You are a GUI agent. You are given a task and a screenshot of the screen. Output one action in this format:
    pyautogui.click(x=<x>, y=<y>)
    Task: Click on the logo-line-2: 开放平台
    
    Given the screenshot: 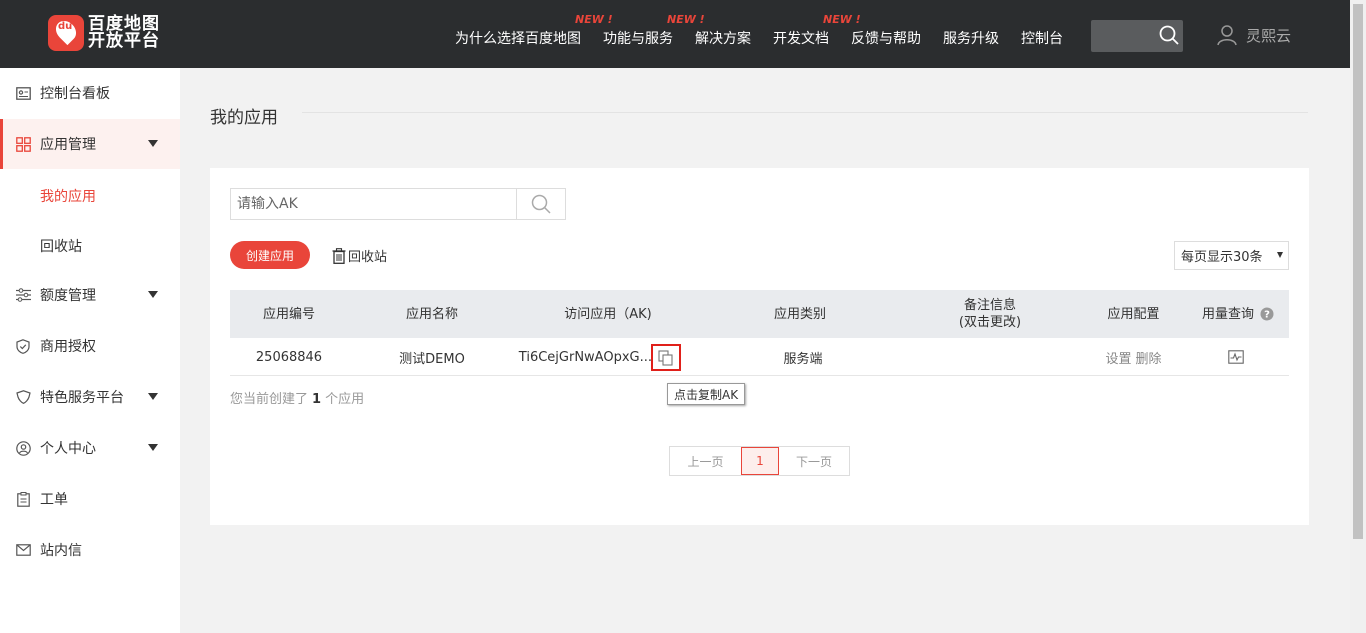 What is the action you would take?
    pyautogui.click(x=124, y=41)
    